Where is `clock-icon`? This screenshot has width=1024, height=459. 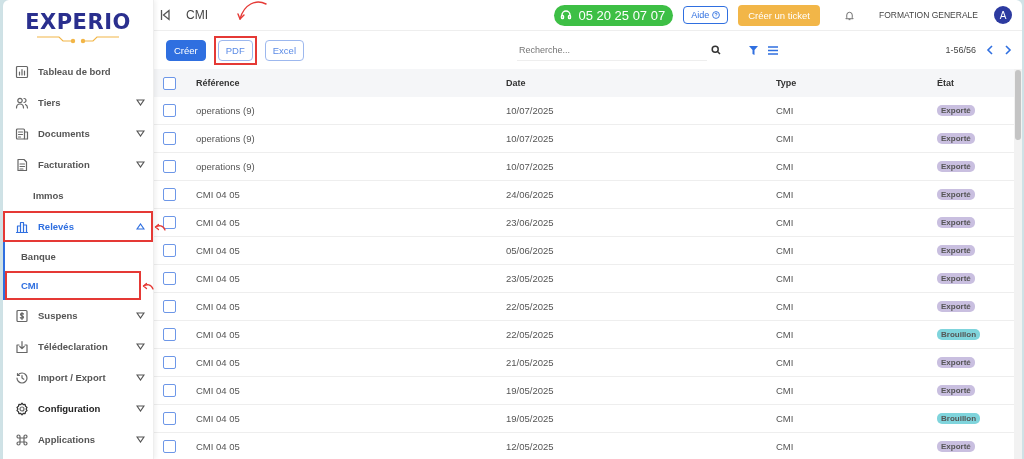 clock-icon is located at coordinates (22, 377).